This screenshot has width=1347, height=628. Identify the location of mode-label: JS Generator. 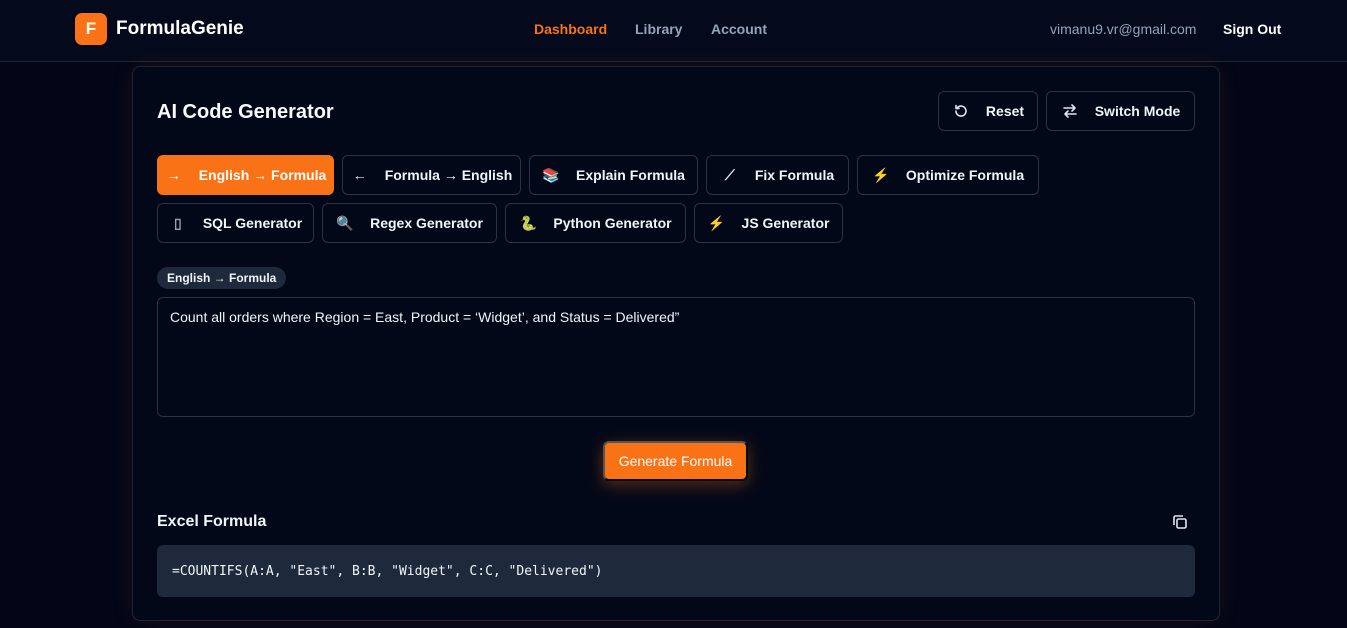
(785, 223).